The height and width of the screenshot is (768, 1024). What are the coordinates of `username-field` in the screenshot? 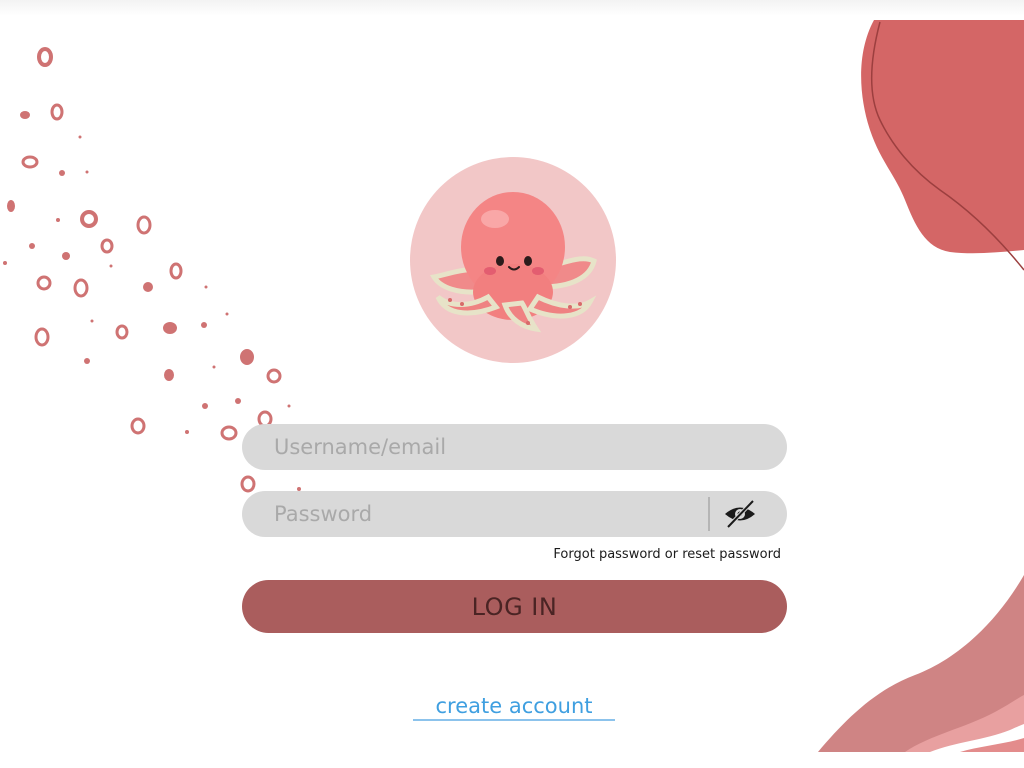 It's located at (514, 447).